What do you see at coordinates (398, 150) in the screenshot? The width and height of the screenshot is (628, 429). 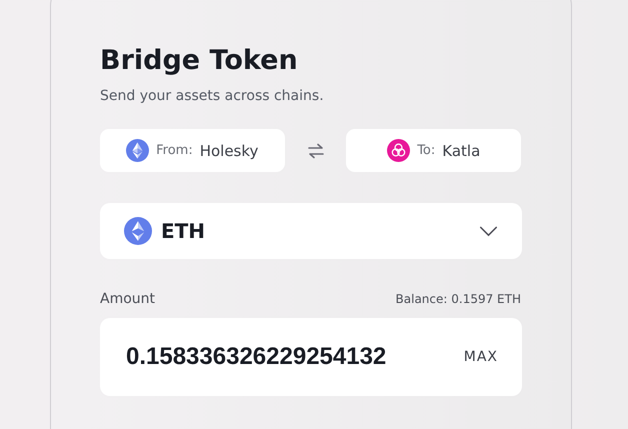 I see `knot-icon` at bounding box center [398, 150].